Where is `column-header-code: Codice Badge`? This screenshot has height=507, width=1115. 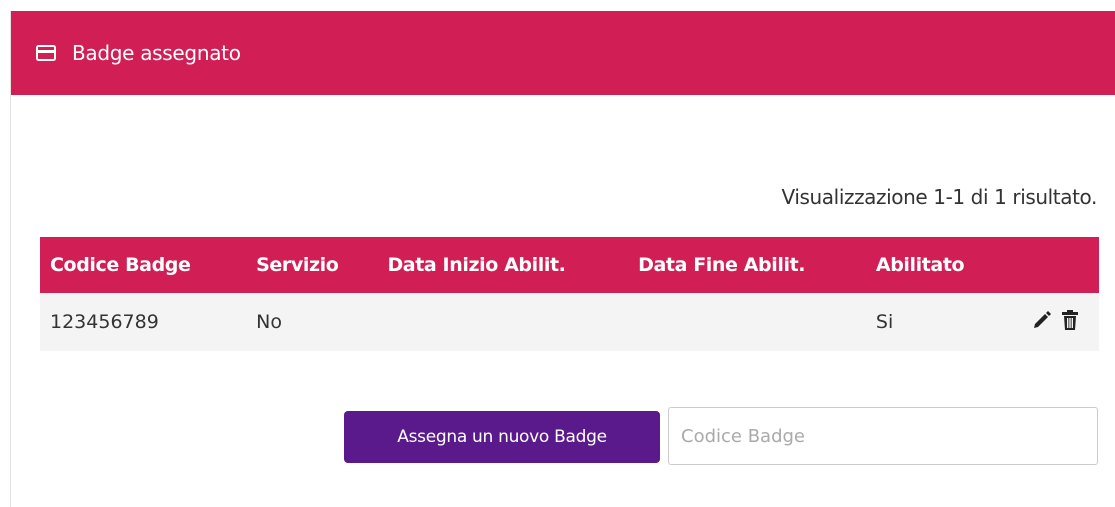
column-header-code: Codice Badge is located at coordinates (143, 265).